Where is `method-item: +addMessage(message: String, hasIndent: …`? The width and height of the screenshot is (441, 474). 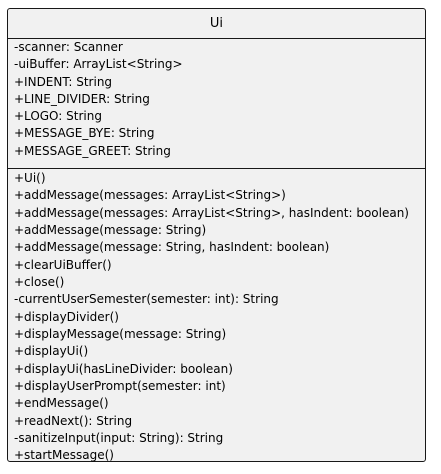 method-item: +addMessage(message: String, hasIndent: … is located at coordinates (172, 247).